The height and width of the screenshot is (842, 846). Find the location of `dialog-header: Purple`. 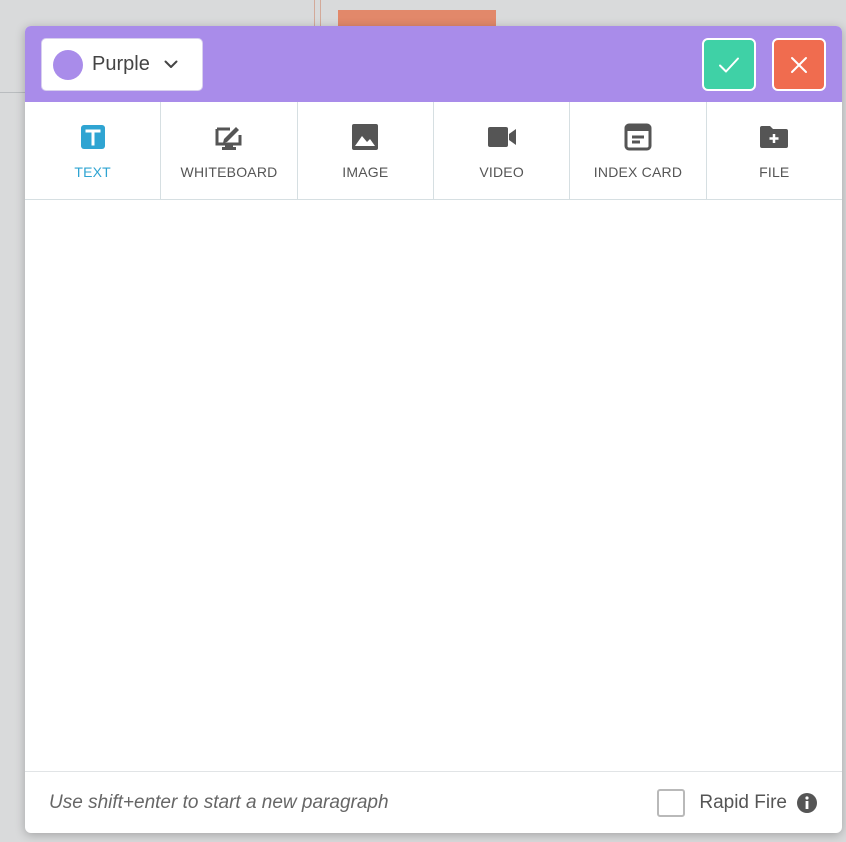

dialog-header: Purple is located at coordinates (433, 64).